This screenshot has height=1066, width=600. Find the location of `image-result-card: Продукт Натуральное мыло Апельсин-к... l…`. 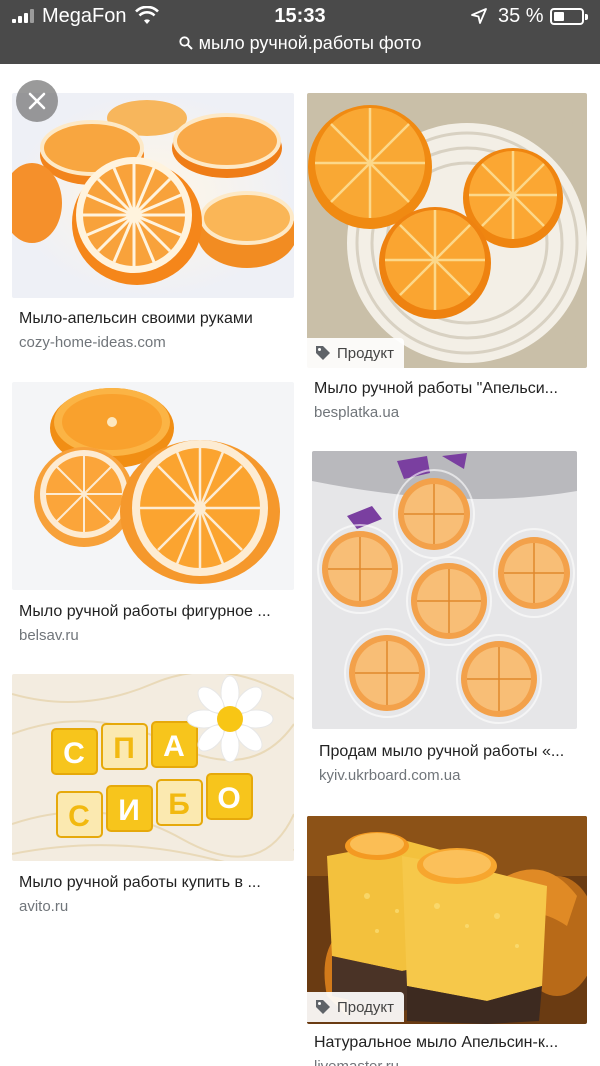

image-result-card: Продукт Натуральное мыло Апельсин-к... l… is located at coordinates (447, 941).